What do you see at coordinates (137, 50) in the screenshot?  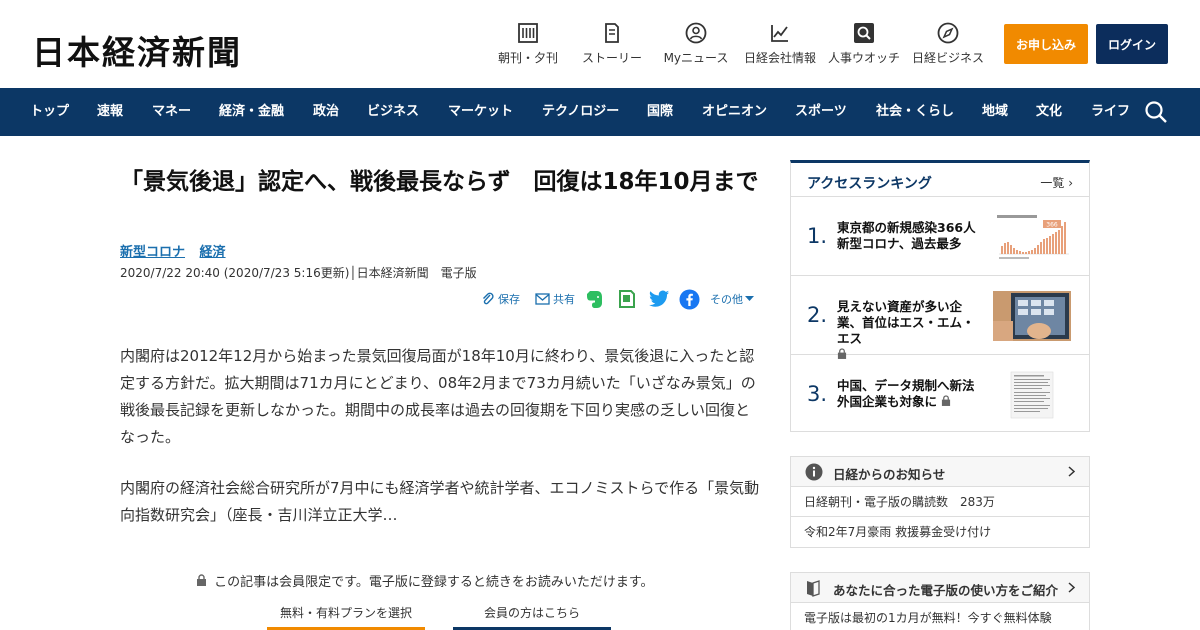 I see `site-logo: 日本経済新聞` at bounding box center [137, 50].